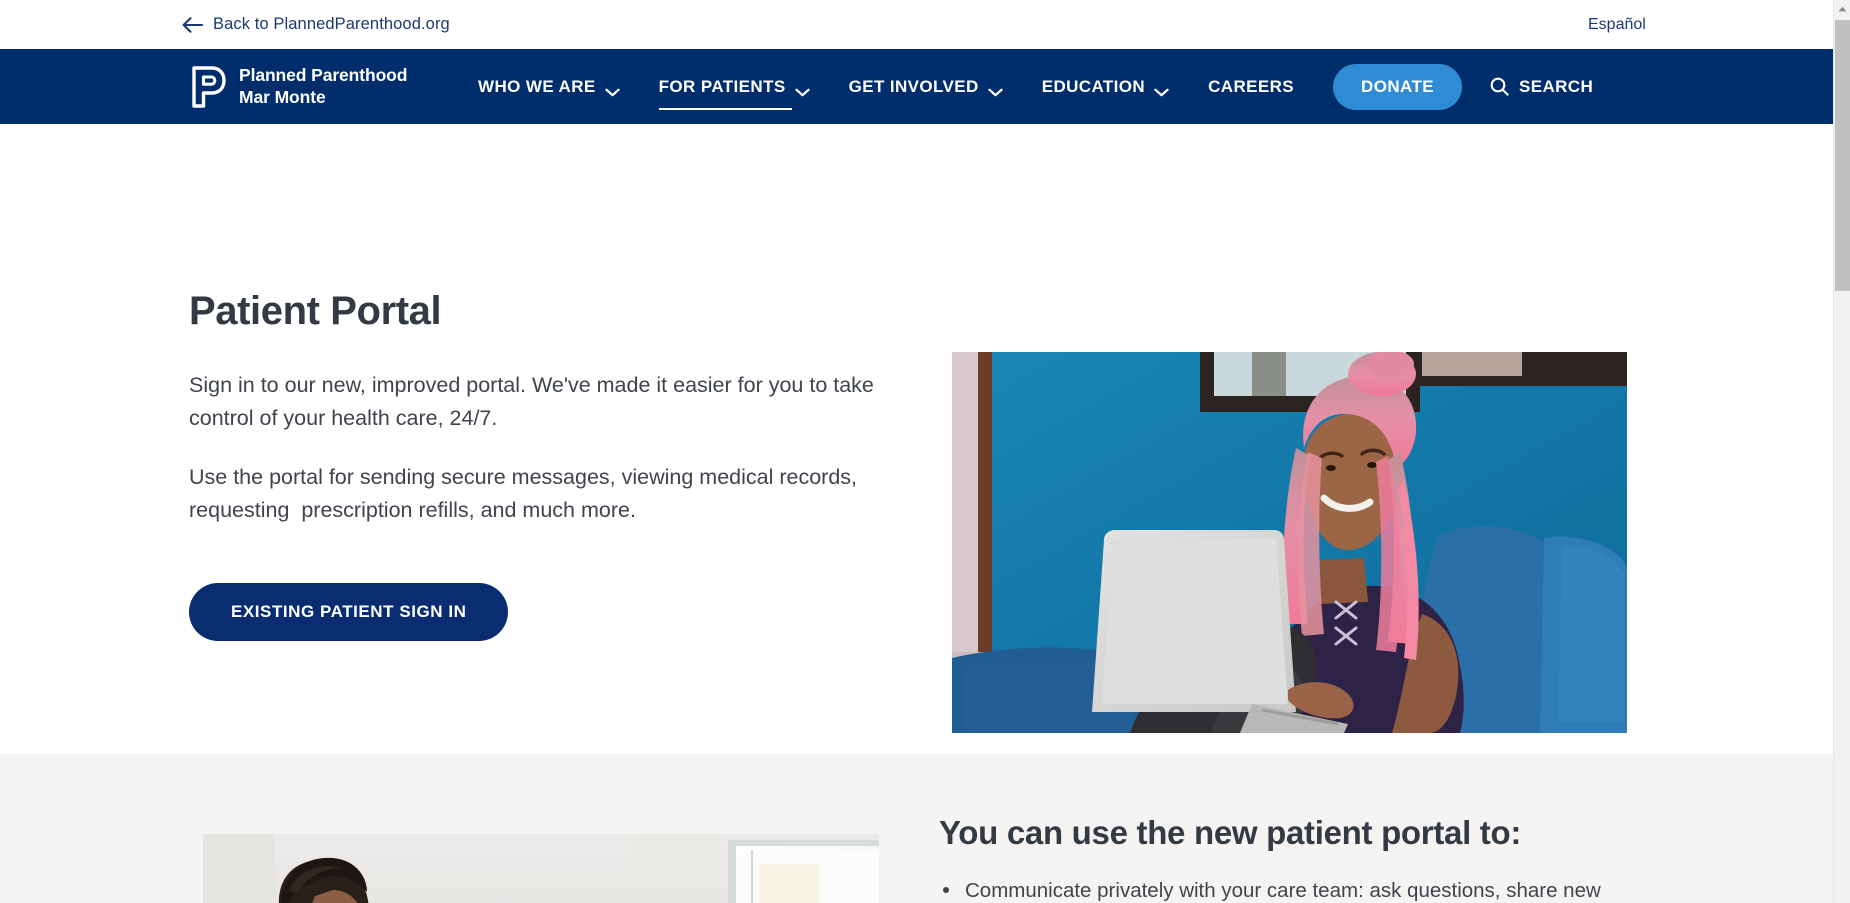 The width and height of the screenshot is (1850, 903). I want to click on nav-item-who-we-are: WHO WE ARE, so click(549, 87).